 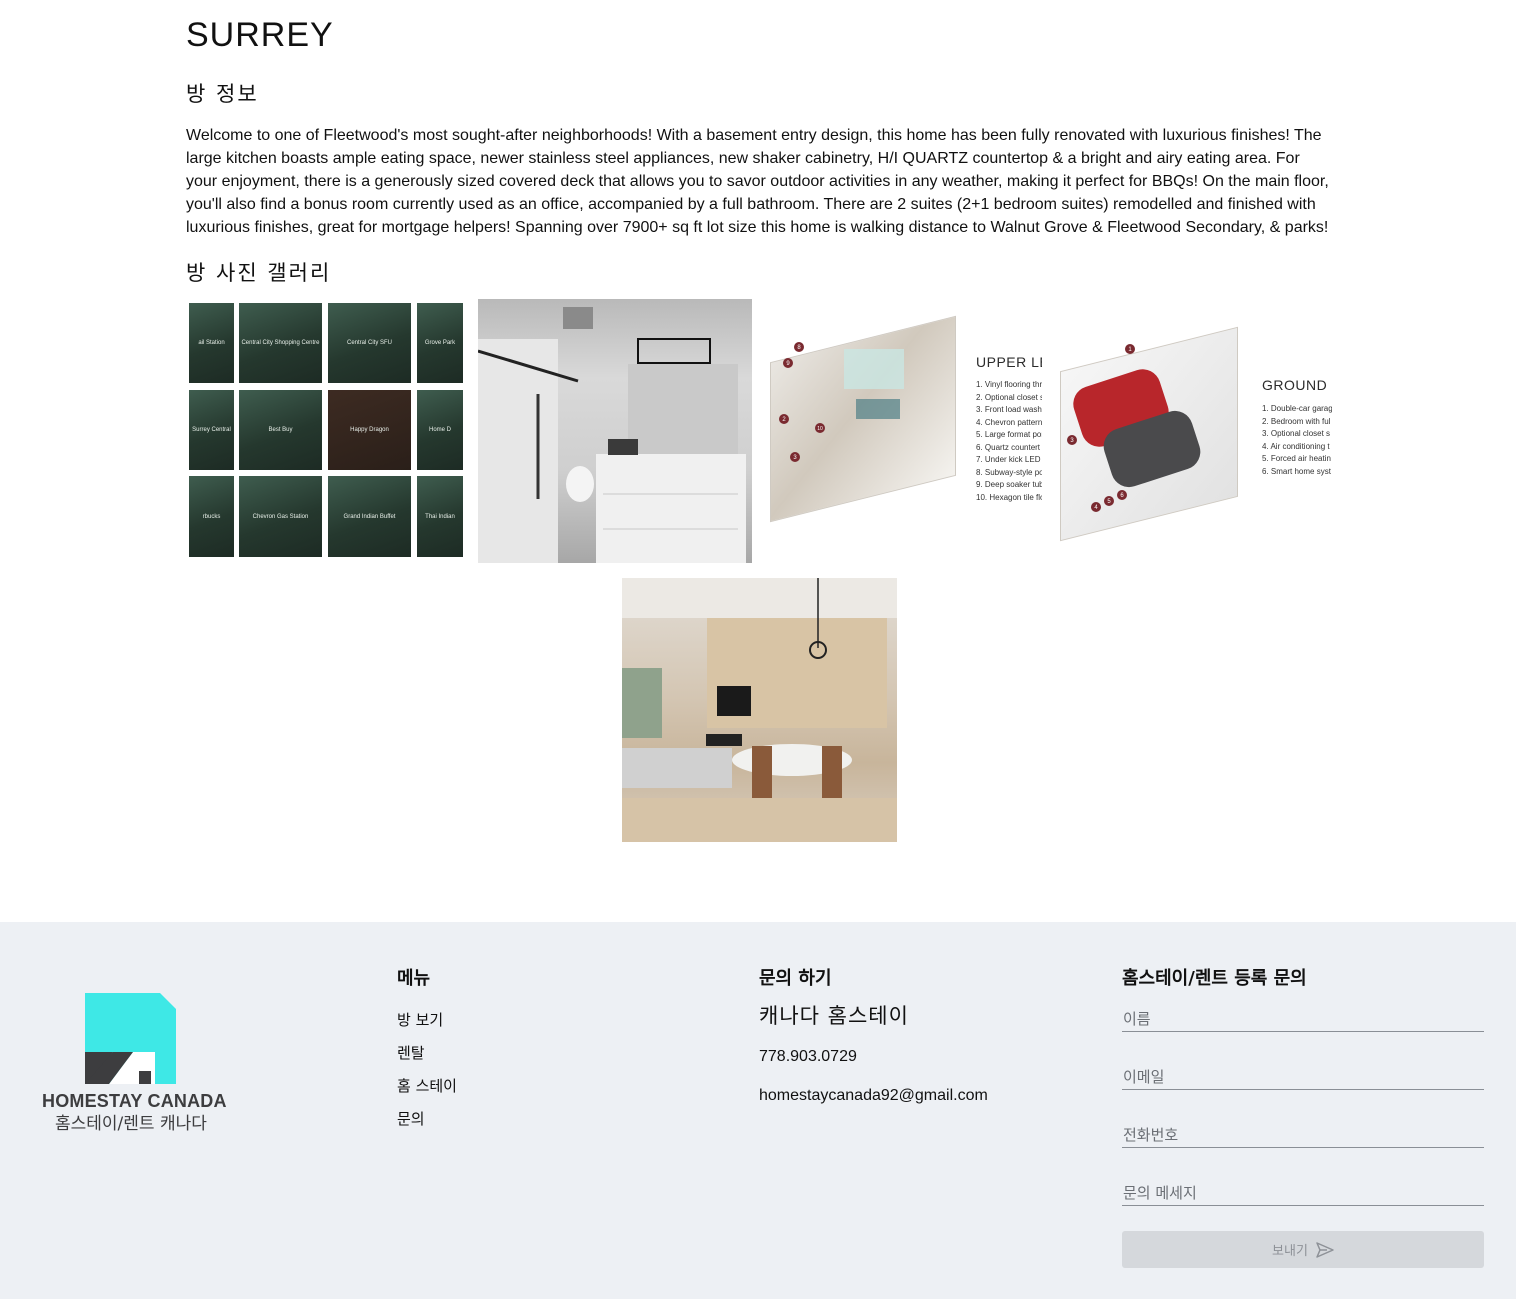 What do you see at coordinates (411, 1052) in the screenshot?
I see `menu-link-rental: 렌탈` at bounding box center [411, 1052].